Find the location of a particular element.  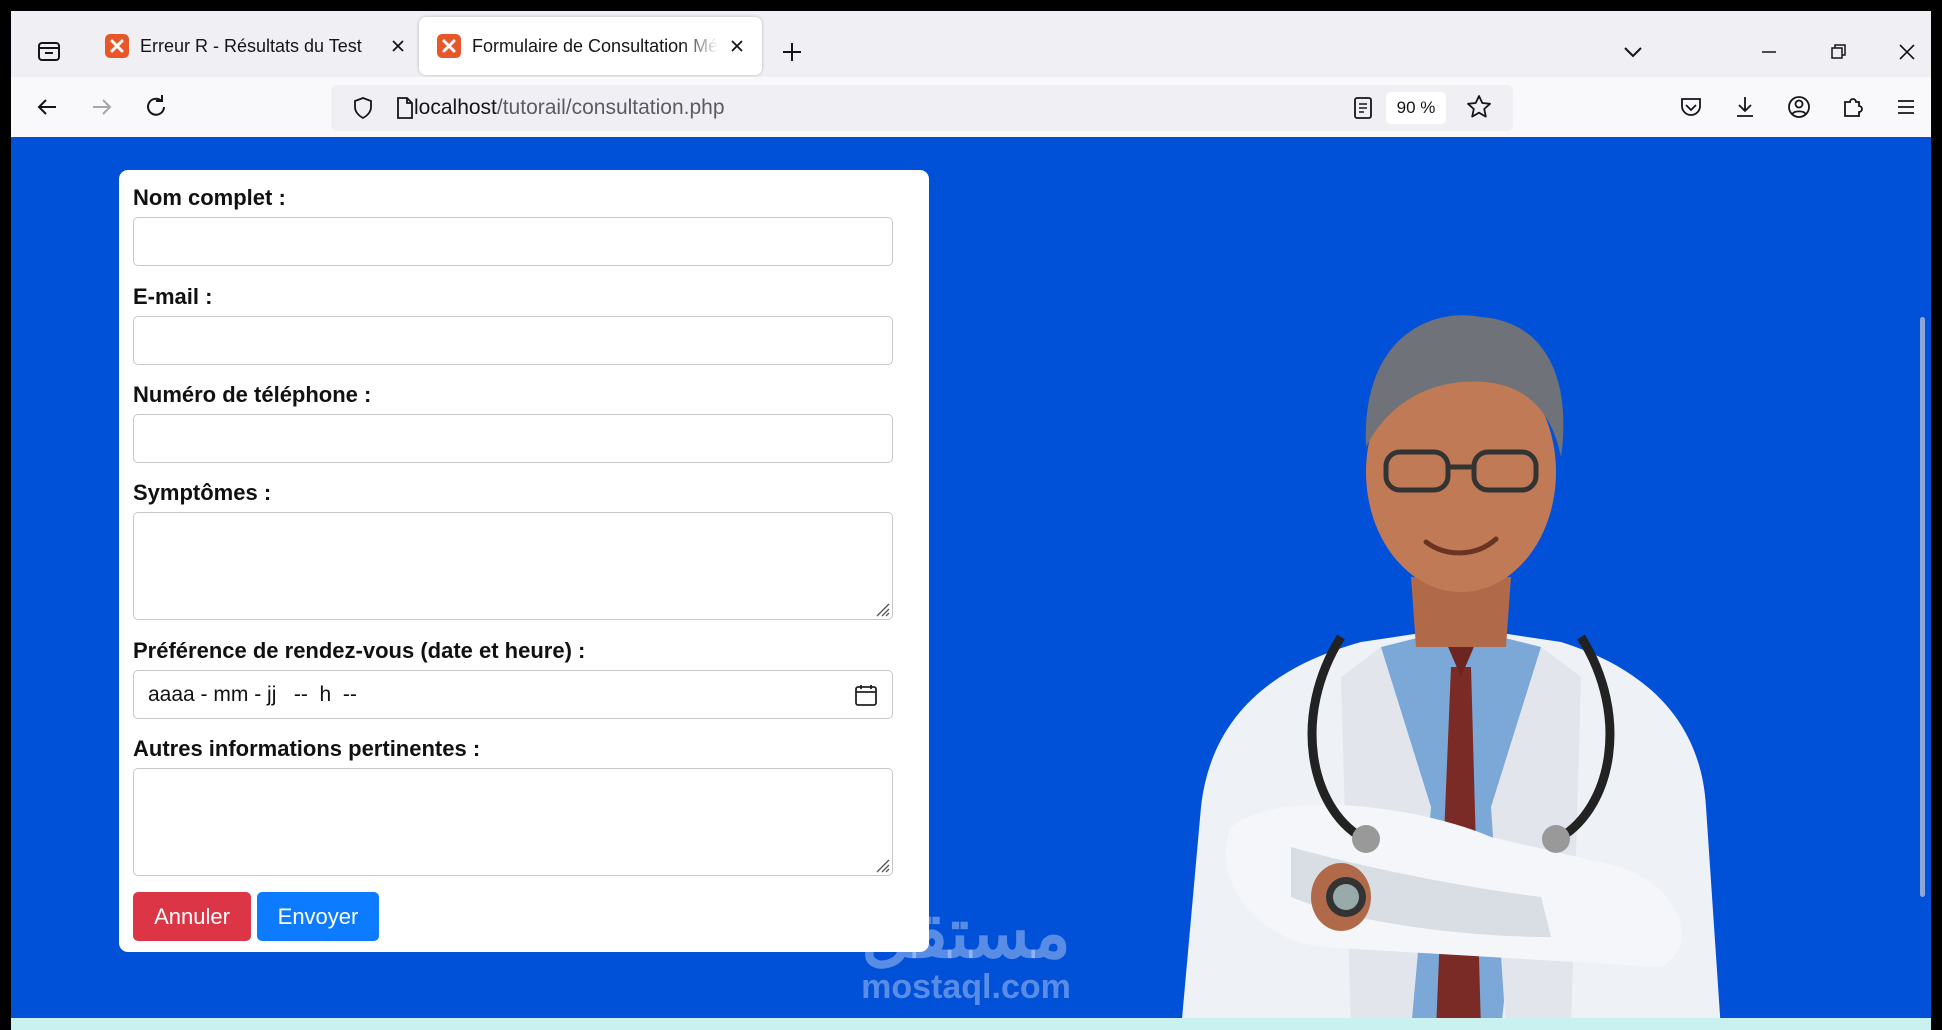

tab-title: Formulaire de Consultation Médicale is located at coordinates (595, 45).